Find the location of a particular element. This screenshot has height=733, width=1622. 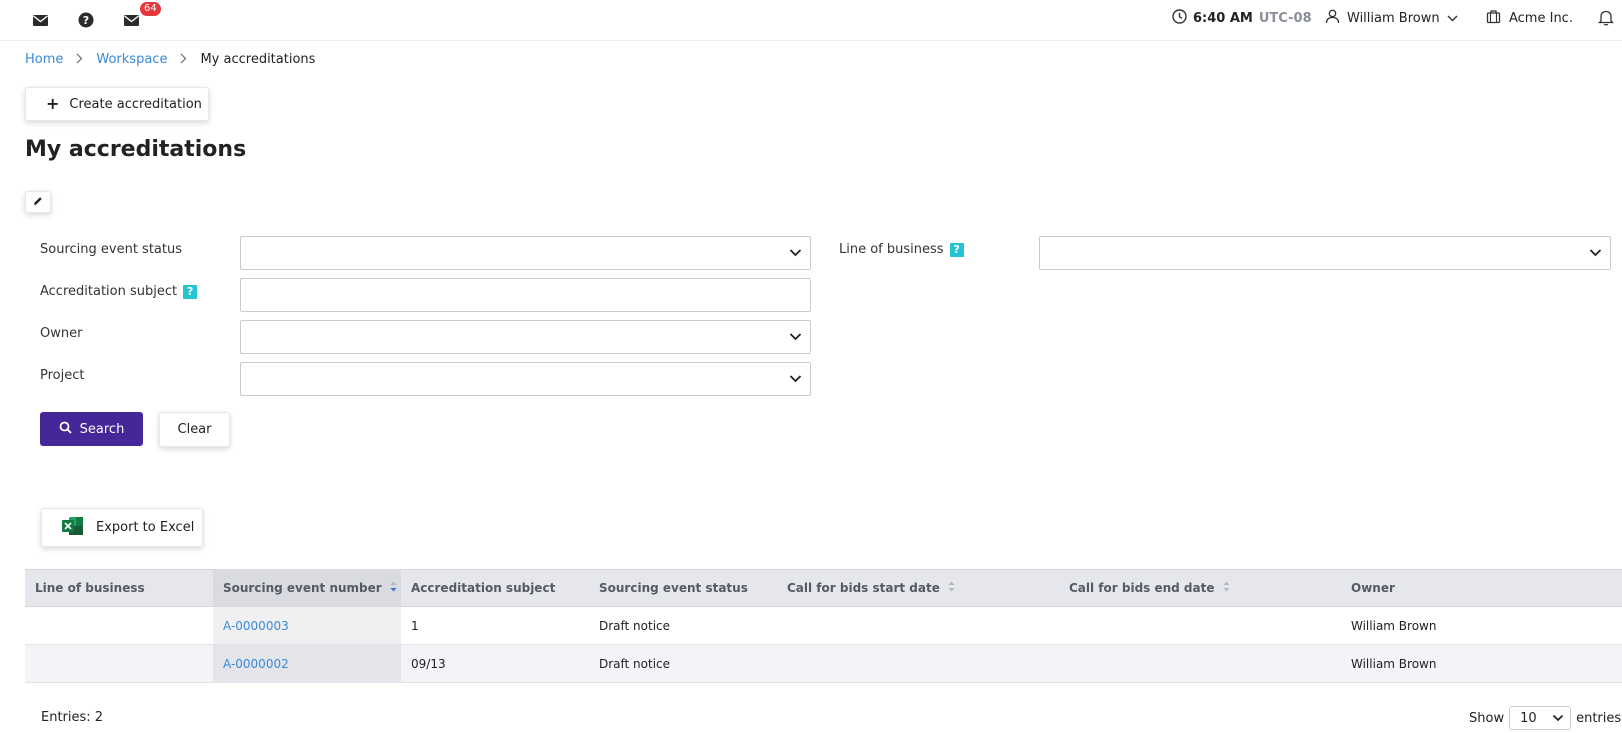

table-row: A-0000003 1 Draft notice William Brown is located at coordinates (823, 626).